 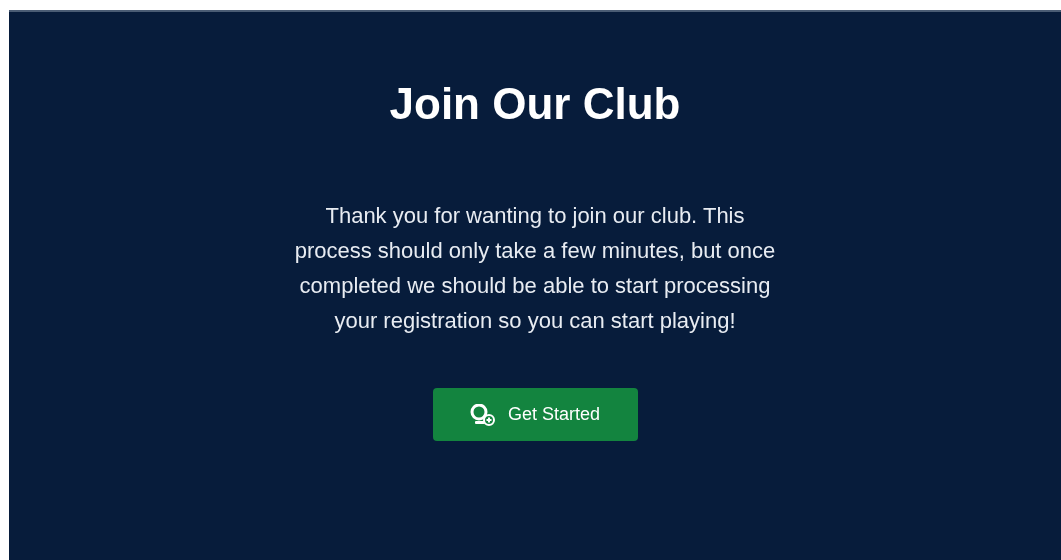 What do you see at coordinates (535, 414) in the screenshot?
I see `get-started-button: Get Started` at bounding box center [535, 414].